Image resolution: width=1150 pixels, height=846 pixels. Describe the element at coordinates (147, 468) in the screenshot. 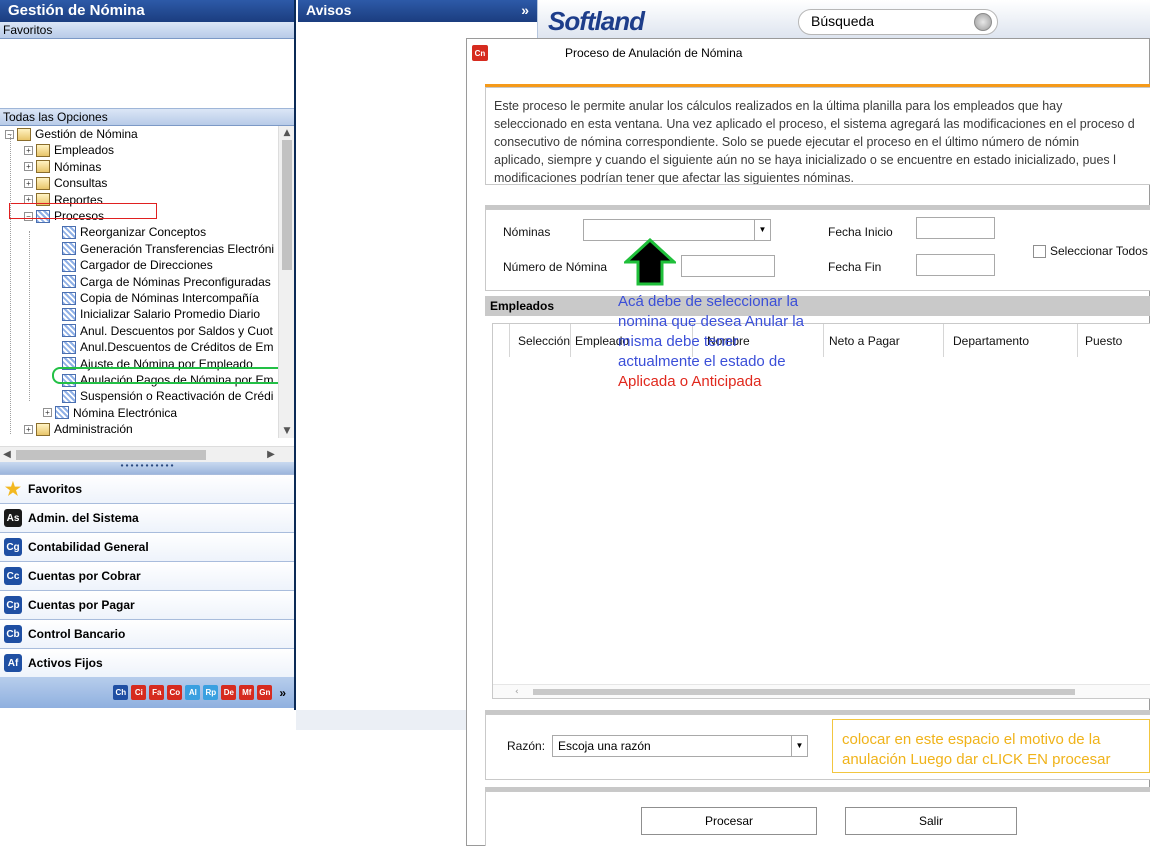

I see `pane-splitter: ∙∙∙∙∙∙∙∙∙∙∙` at that location.